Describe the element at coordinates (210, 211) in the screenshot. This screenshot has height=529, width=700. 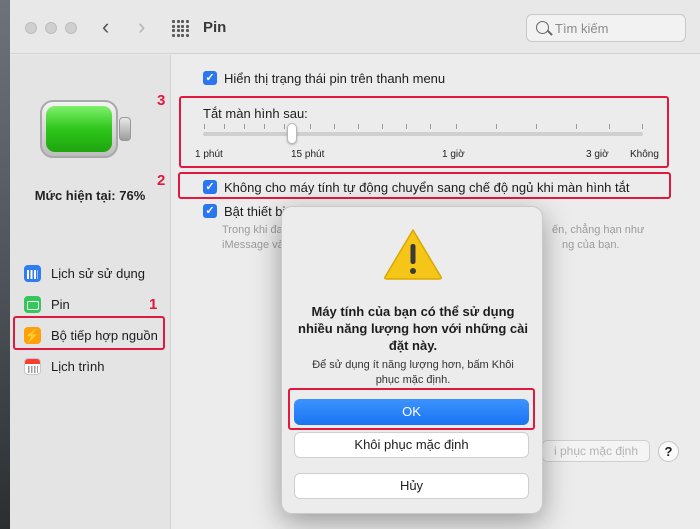
I see `wake-network-checkbox: ✓` at that location.